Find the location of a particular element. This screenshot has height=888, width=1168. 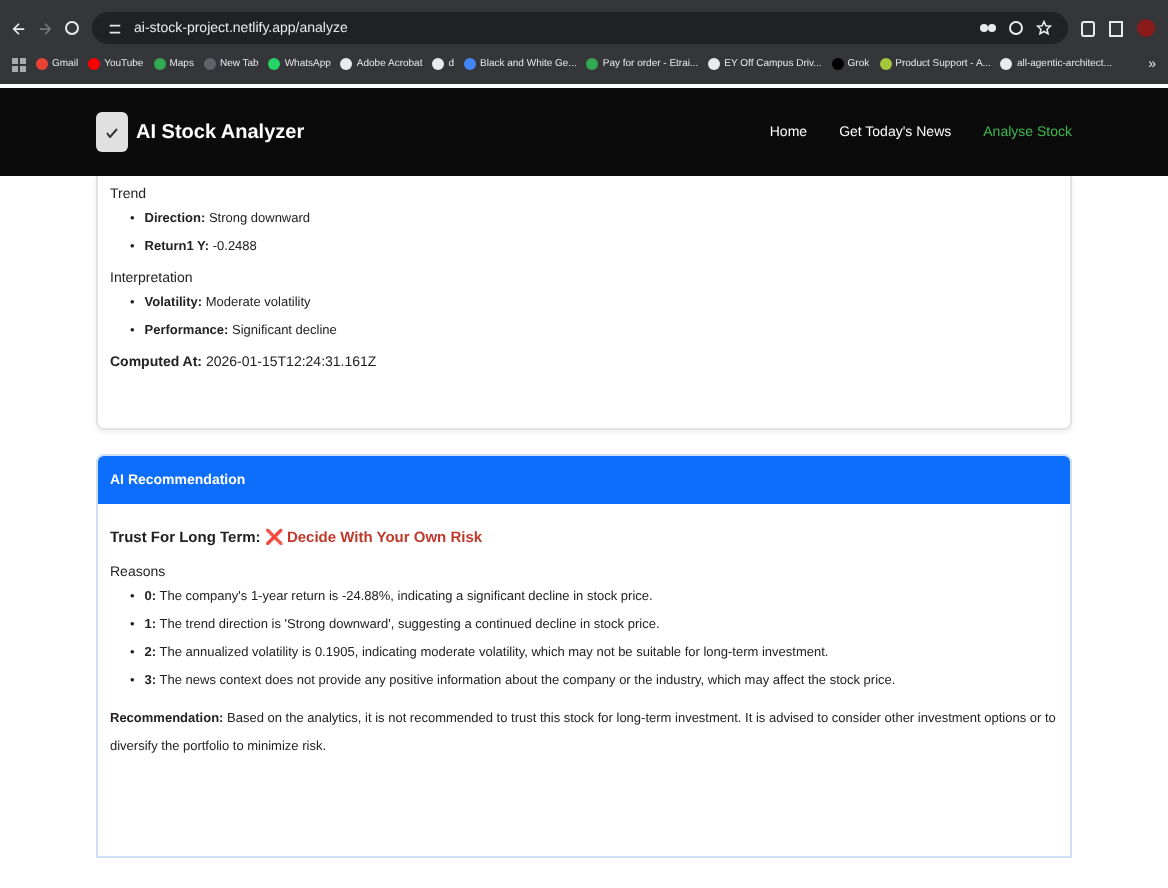

logo-icon is located at coordinates (112, 132).